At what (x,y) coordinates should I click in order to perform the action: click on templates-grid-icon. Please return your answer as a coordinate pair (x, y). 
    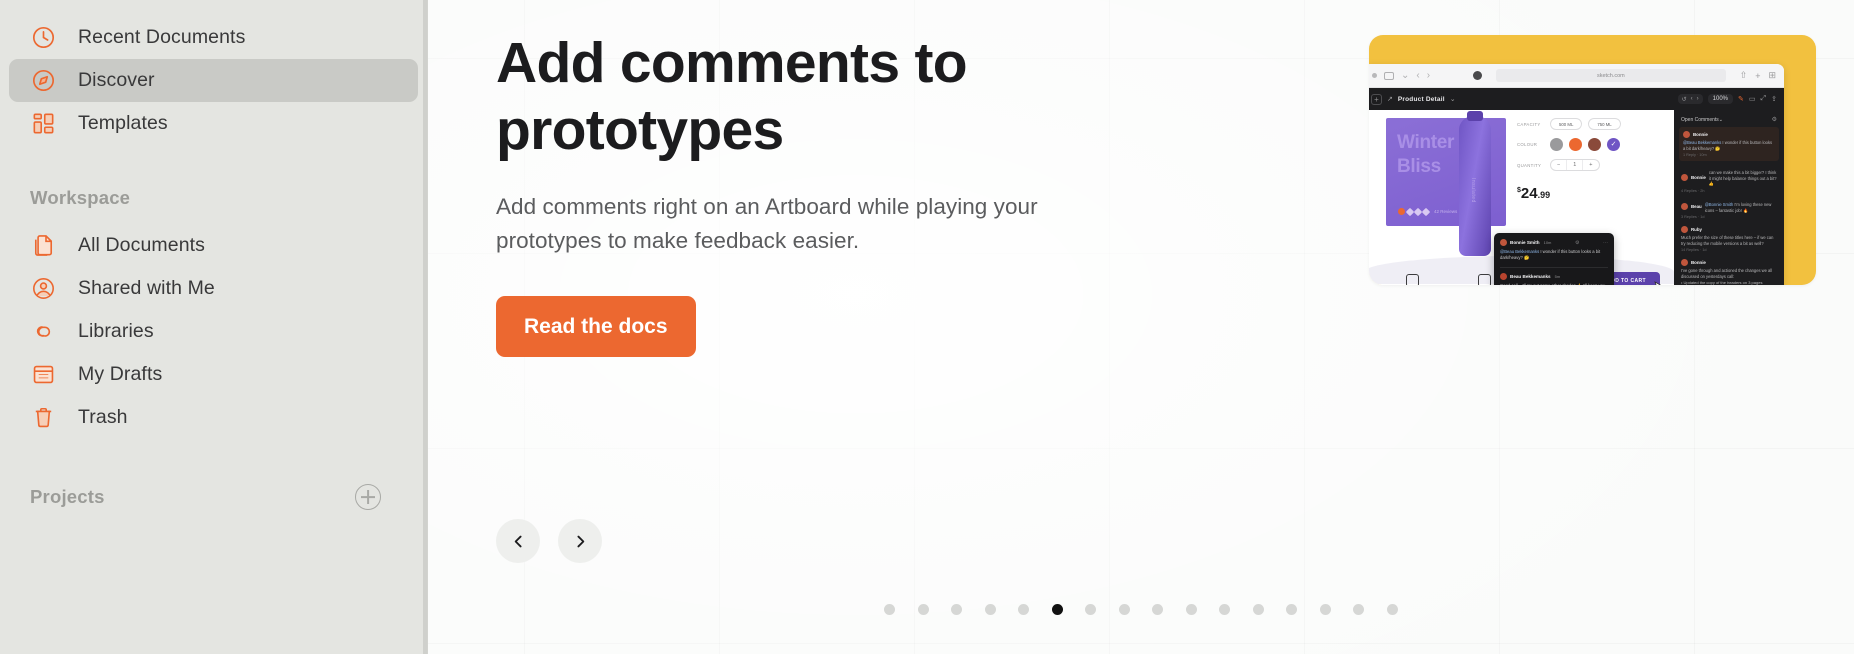
    Looking at the image, I should click on (43, 123).